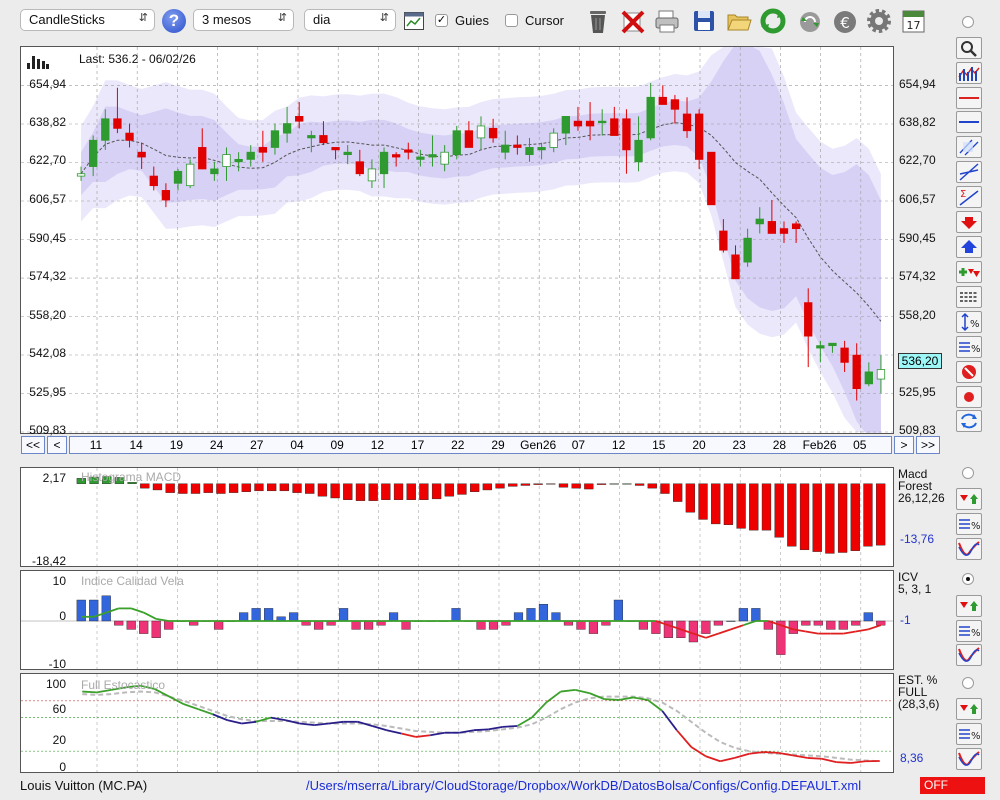 The image size is (1000, 800). I want to click on macd-percent-lines-button: %, so click(969, 524).